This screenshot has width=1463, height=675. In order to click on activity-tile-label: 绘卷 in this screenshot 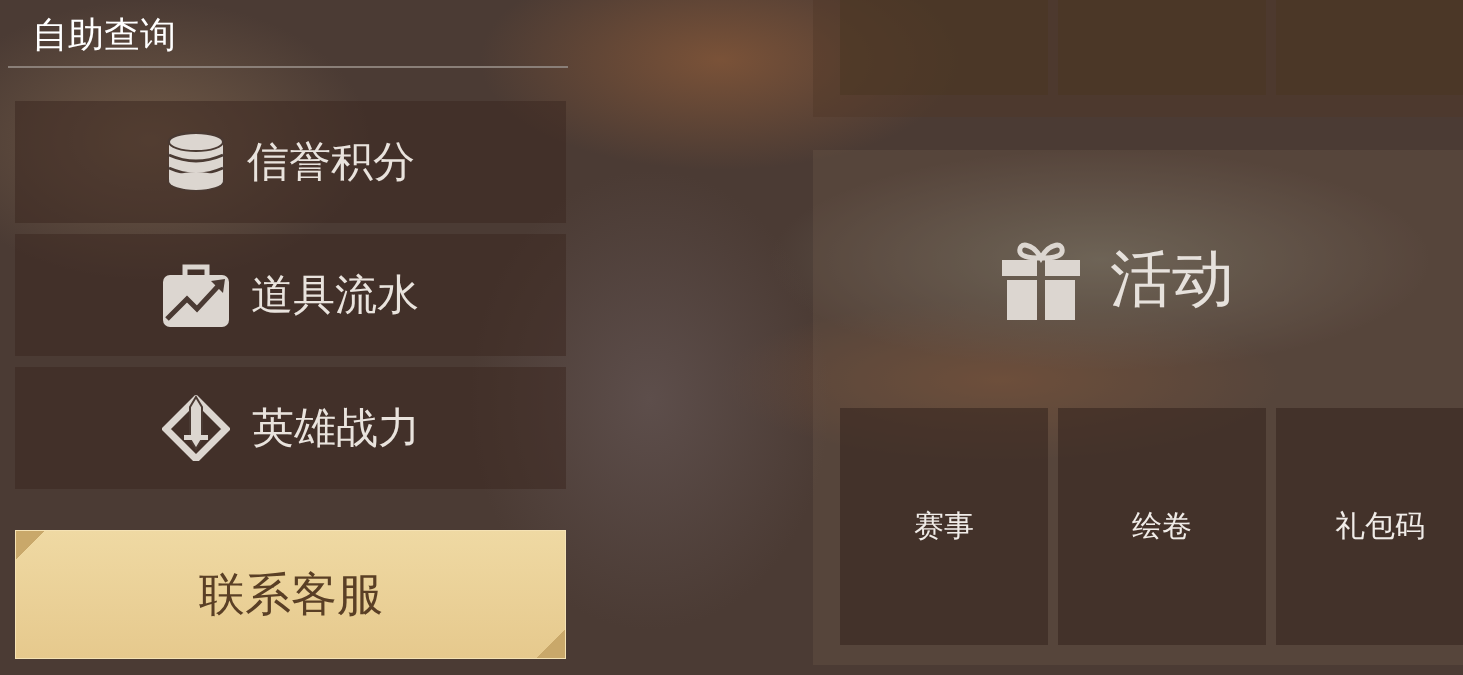, I will do `click(1162, 526)`.